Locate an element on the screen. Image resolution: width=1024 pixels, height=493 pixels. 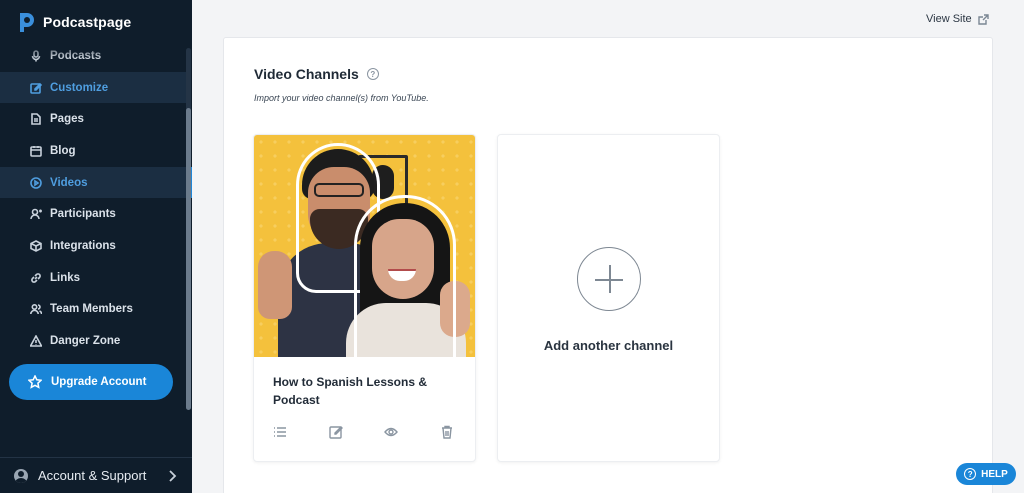
brand: Podcastpage is located at coordinates (74, 22).